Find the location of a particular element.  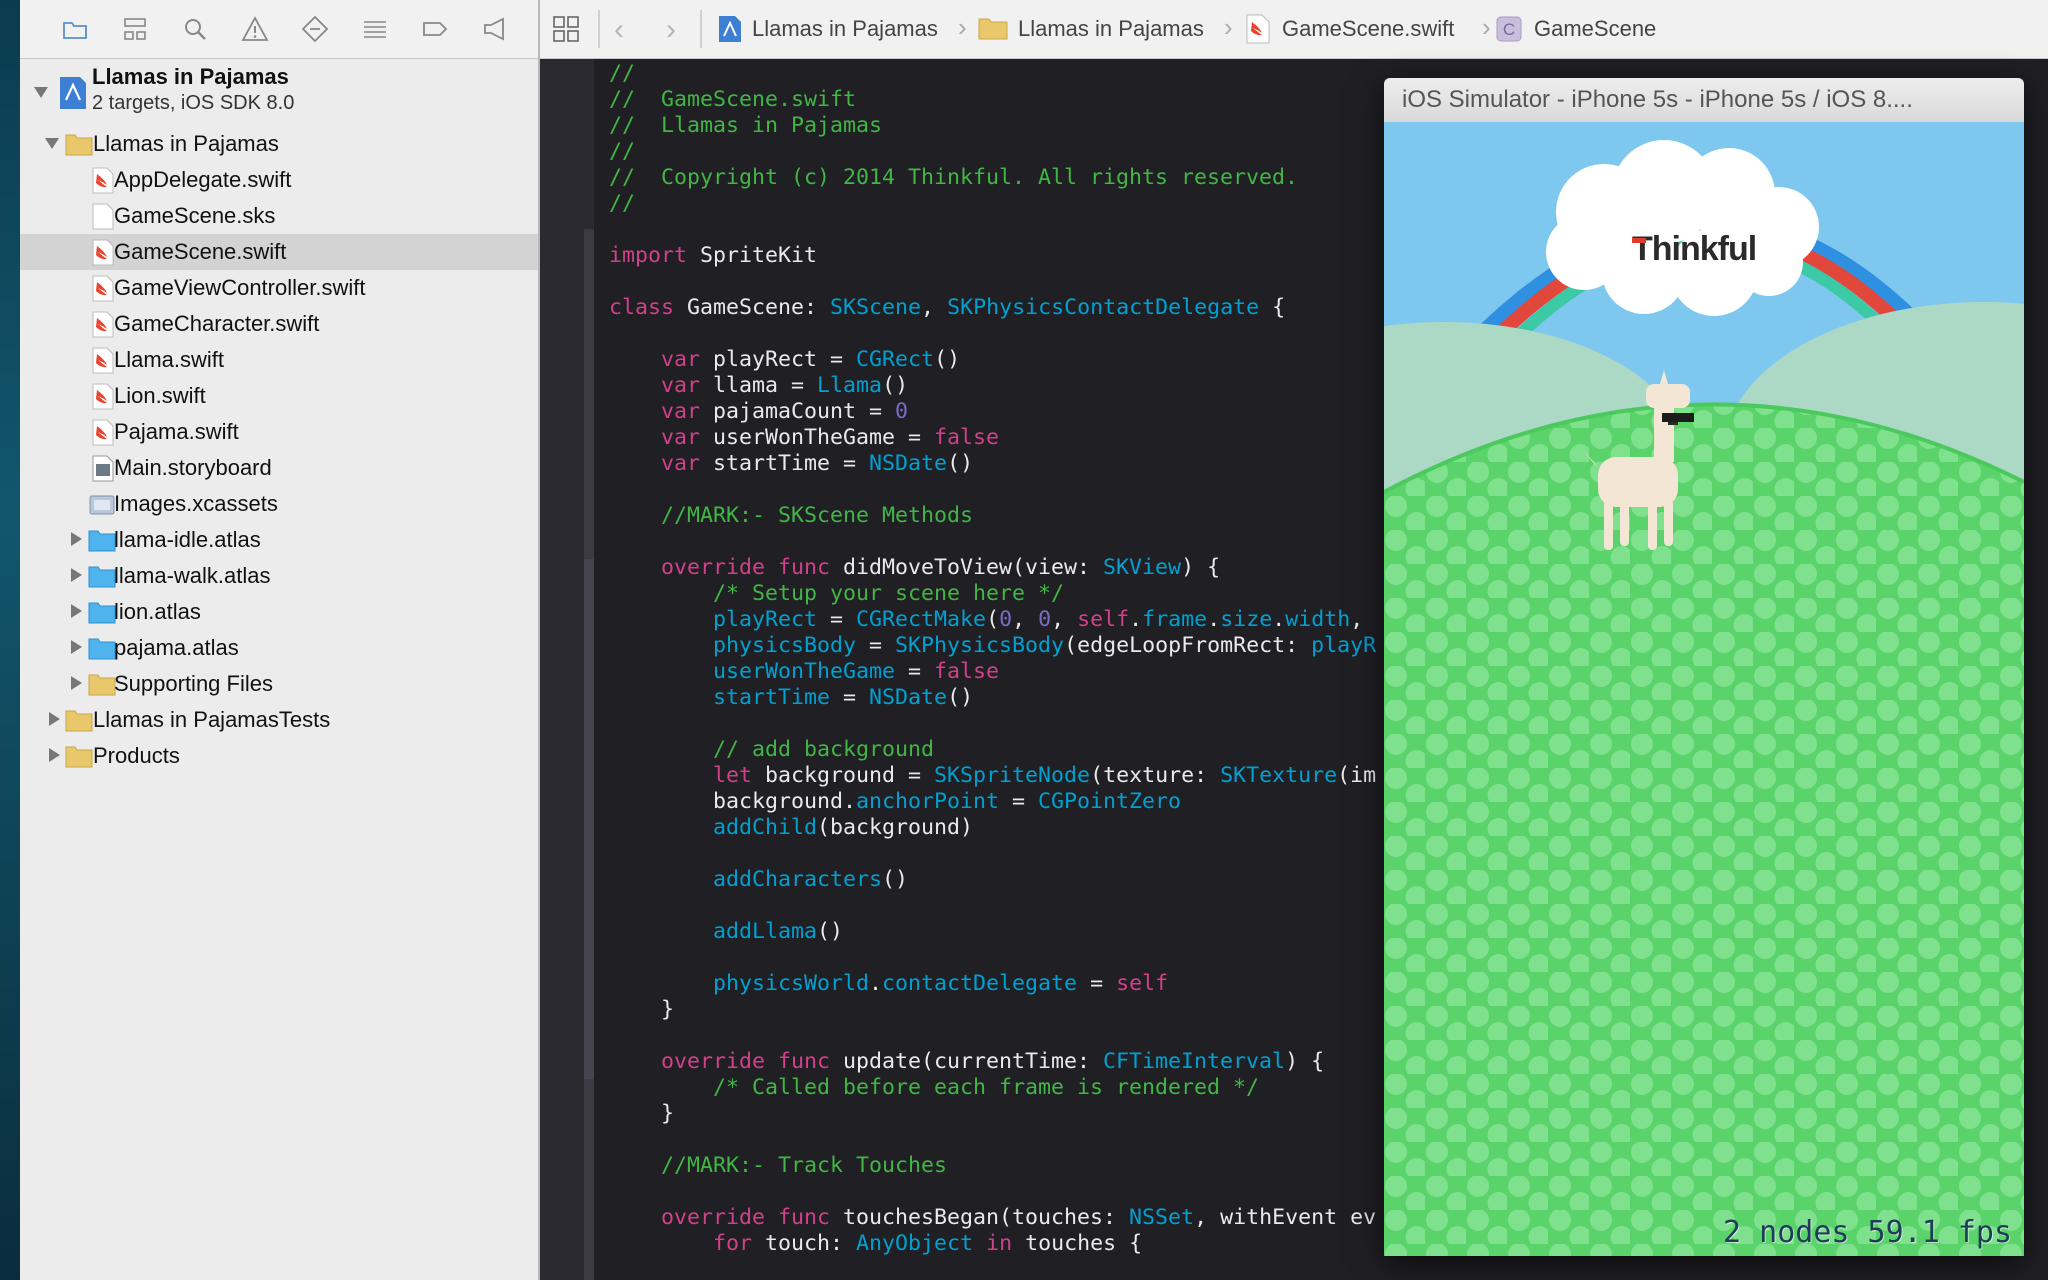

navigator-item: GameScene.swift is located at coordinates (279, 252).